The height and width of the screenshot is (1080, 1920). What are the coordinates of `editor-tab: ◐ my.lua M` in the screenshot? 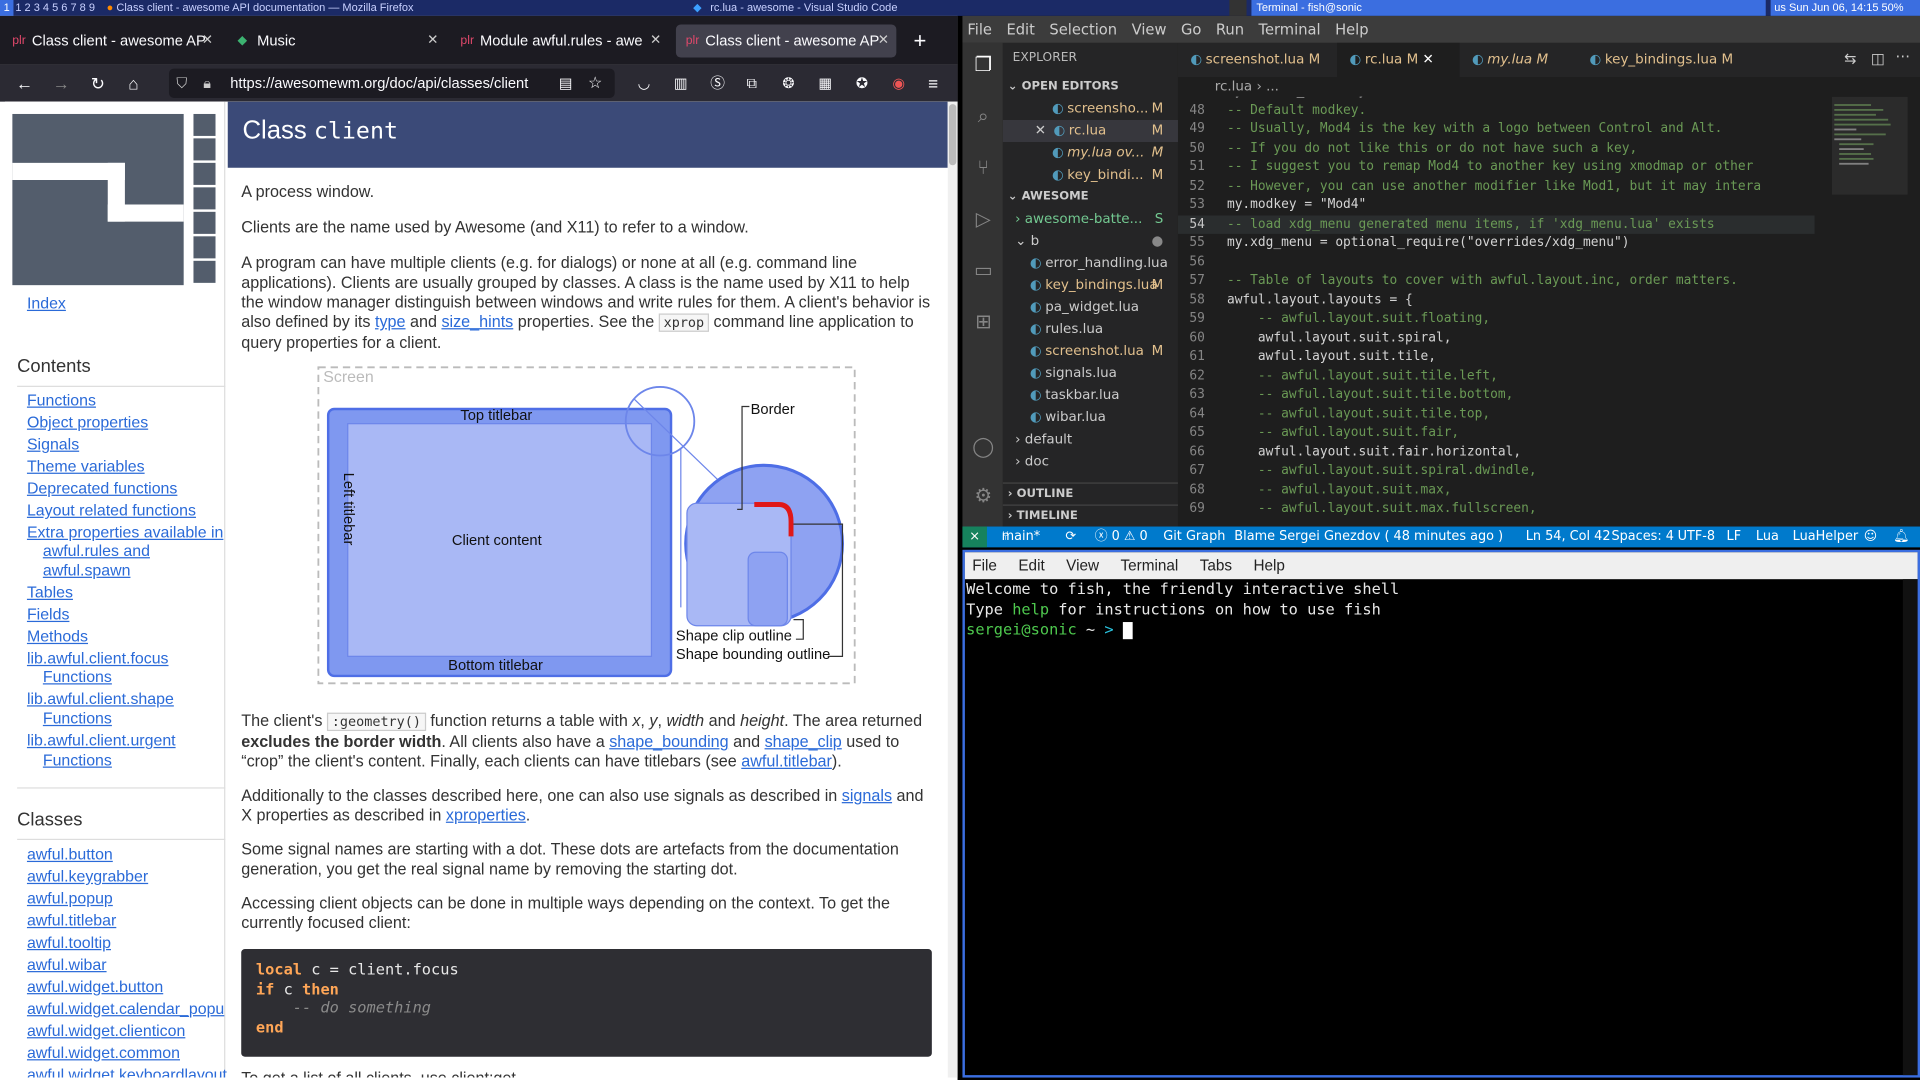 It's located at (1519, 60).